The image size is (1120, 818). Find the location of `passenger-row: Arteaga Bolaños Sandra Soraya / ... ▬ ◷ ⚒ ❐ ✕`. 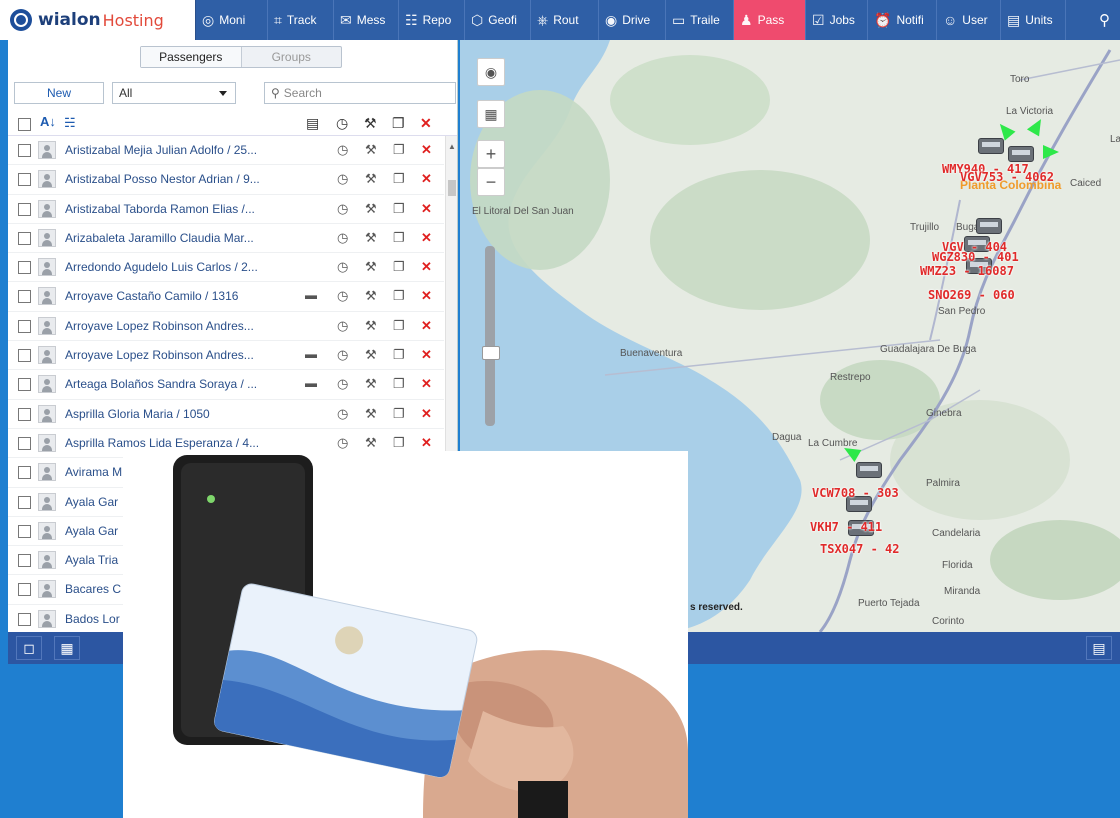

passenger-row: Arteaga Bolaños Sandra Soraya / ... ▬ ◷ ⚒ ❐ ✕ is located at coordinates (226, 385).